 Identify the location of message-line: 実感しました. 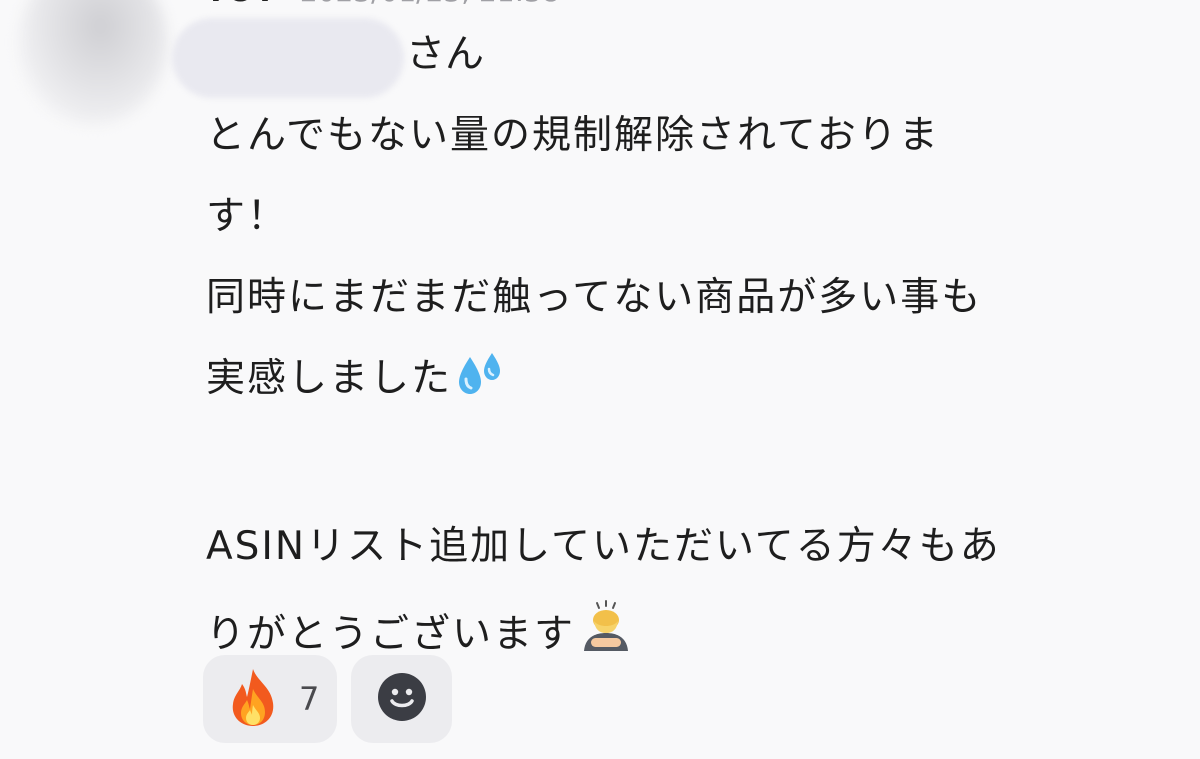
(671, 382).